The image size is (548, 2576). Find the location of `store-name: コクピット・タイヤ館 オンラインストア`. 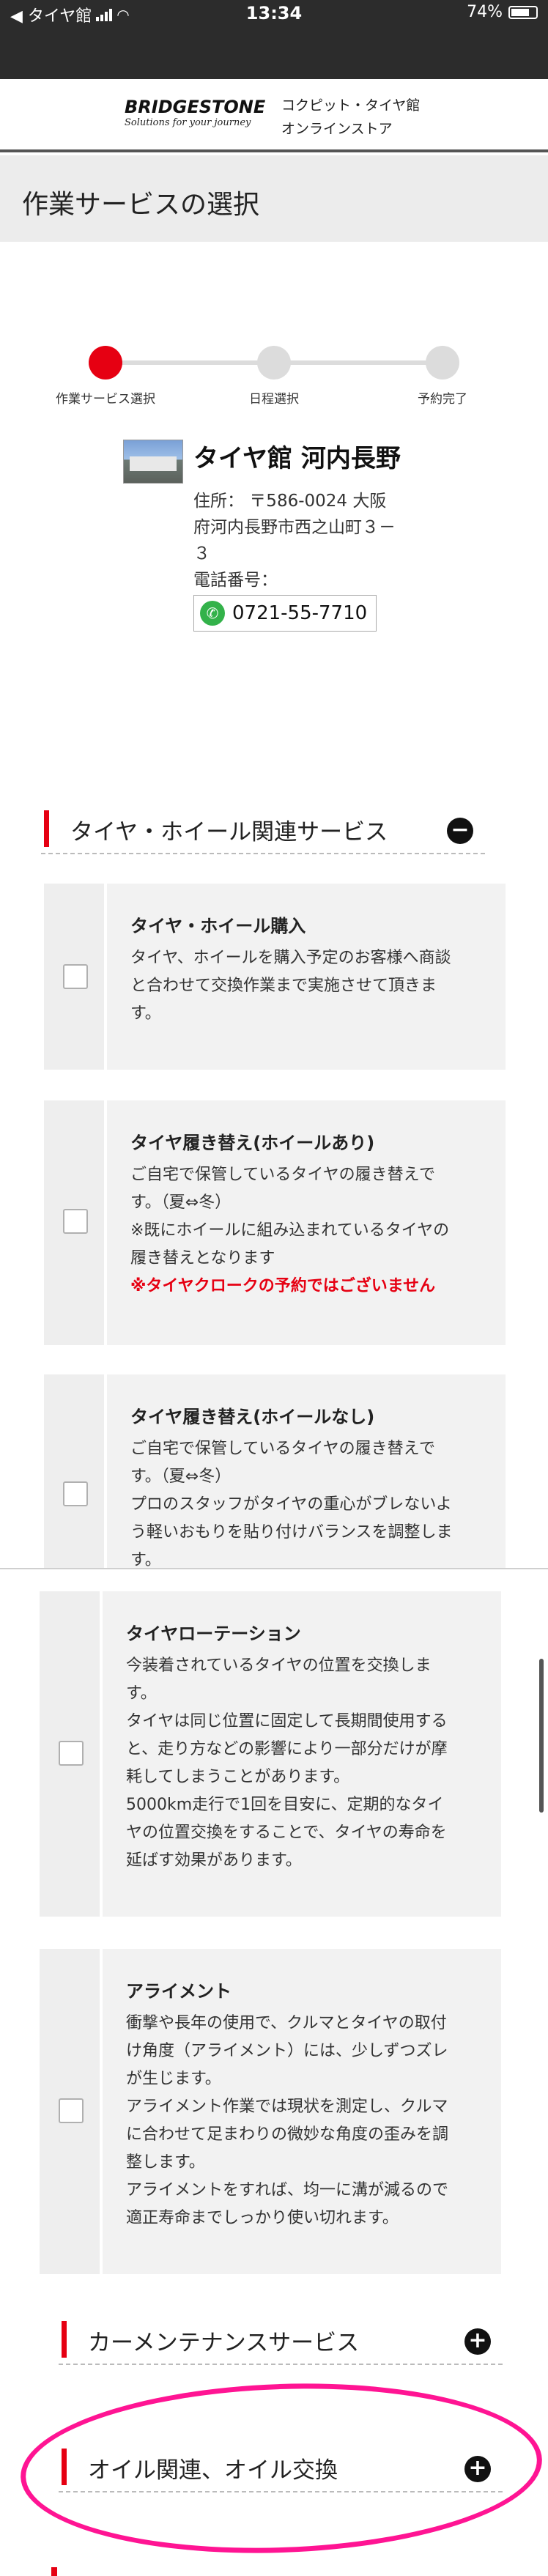

store-name: コクピット・タイヤ館 オンラインストア is located at coordinates (350, 117).